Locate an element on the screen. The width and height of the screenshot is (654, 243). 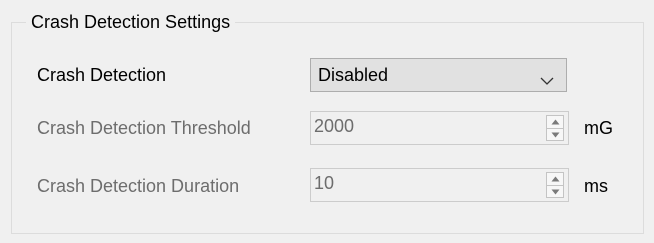
duration-label: Crash Detection Duration is located at coordinates (138, 186).